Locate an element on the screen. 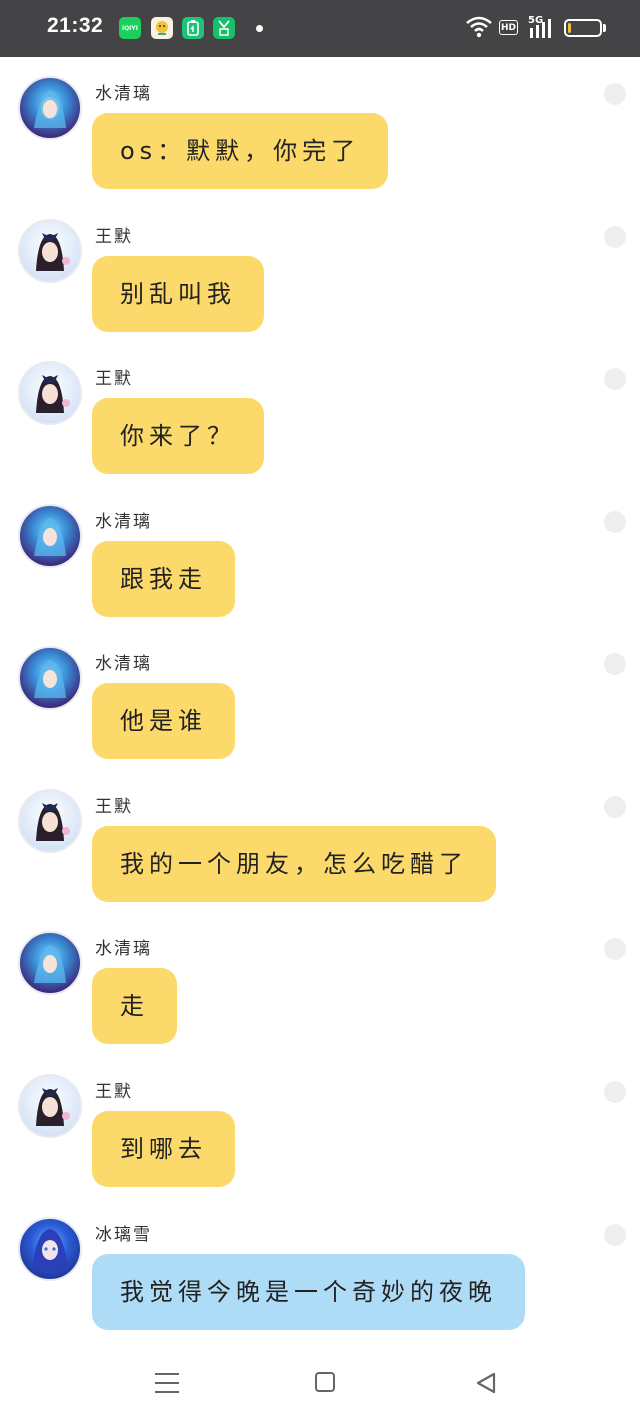 This screenshot has height=1422, width=640. app-icon-avatar is located at coordinates (162, 28).